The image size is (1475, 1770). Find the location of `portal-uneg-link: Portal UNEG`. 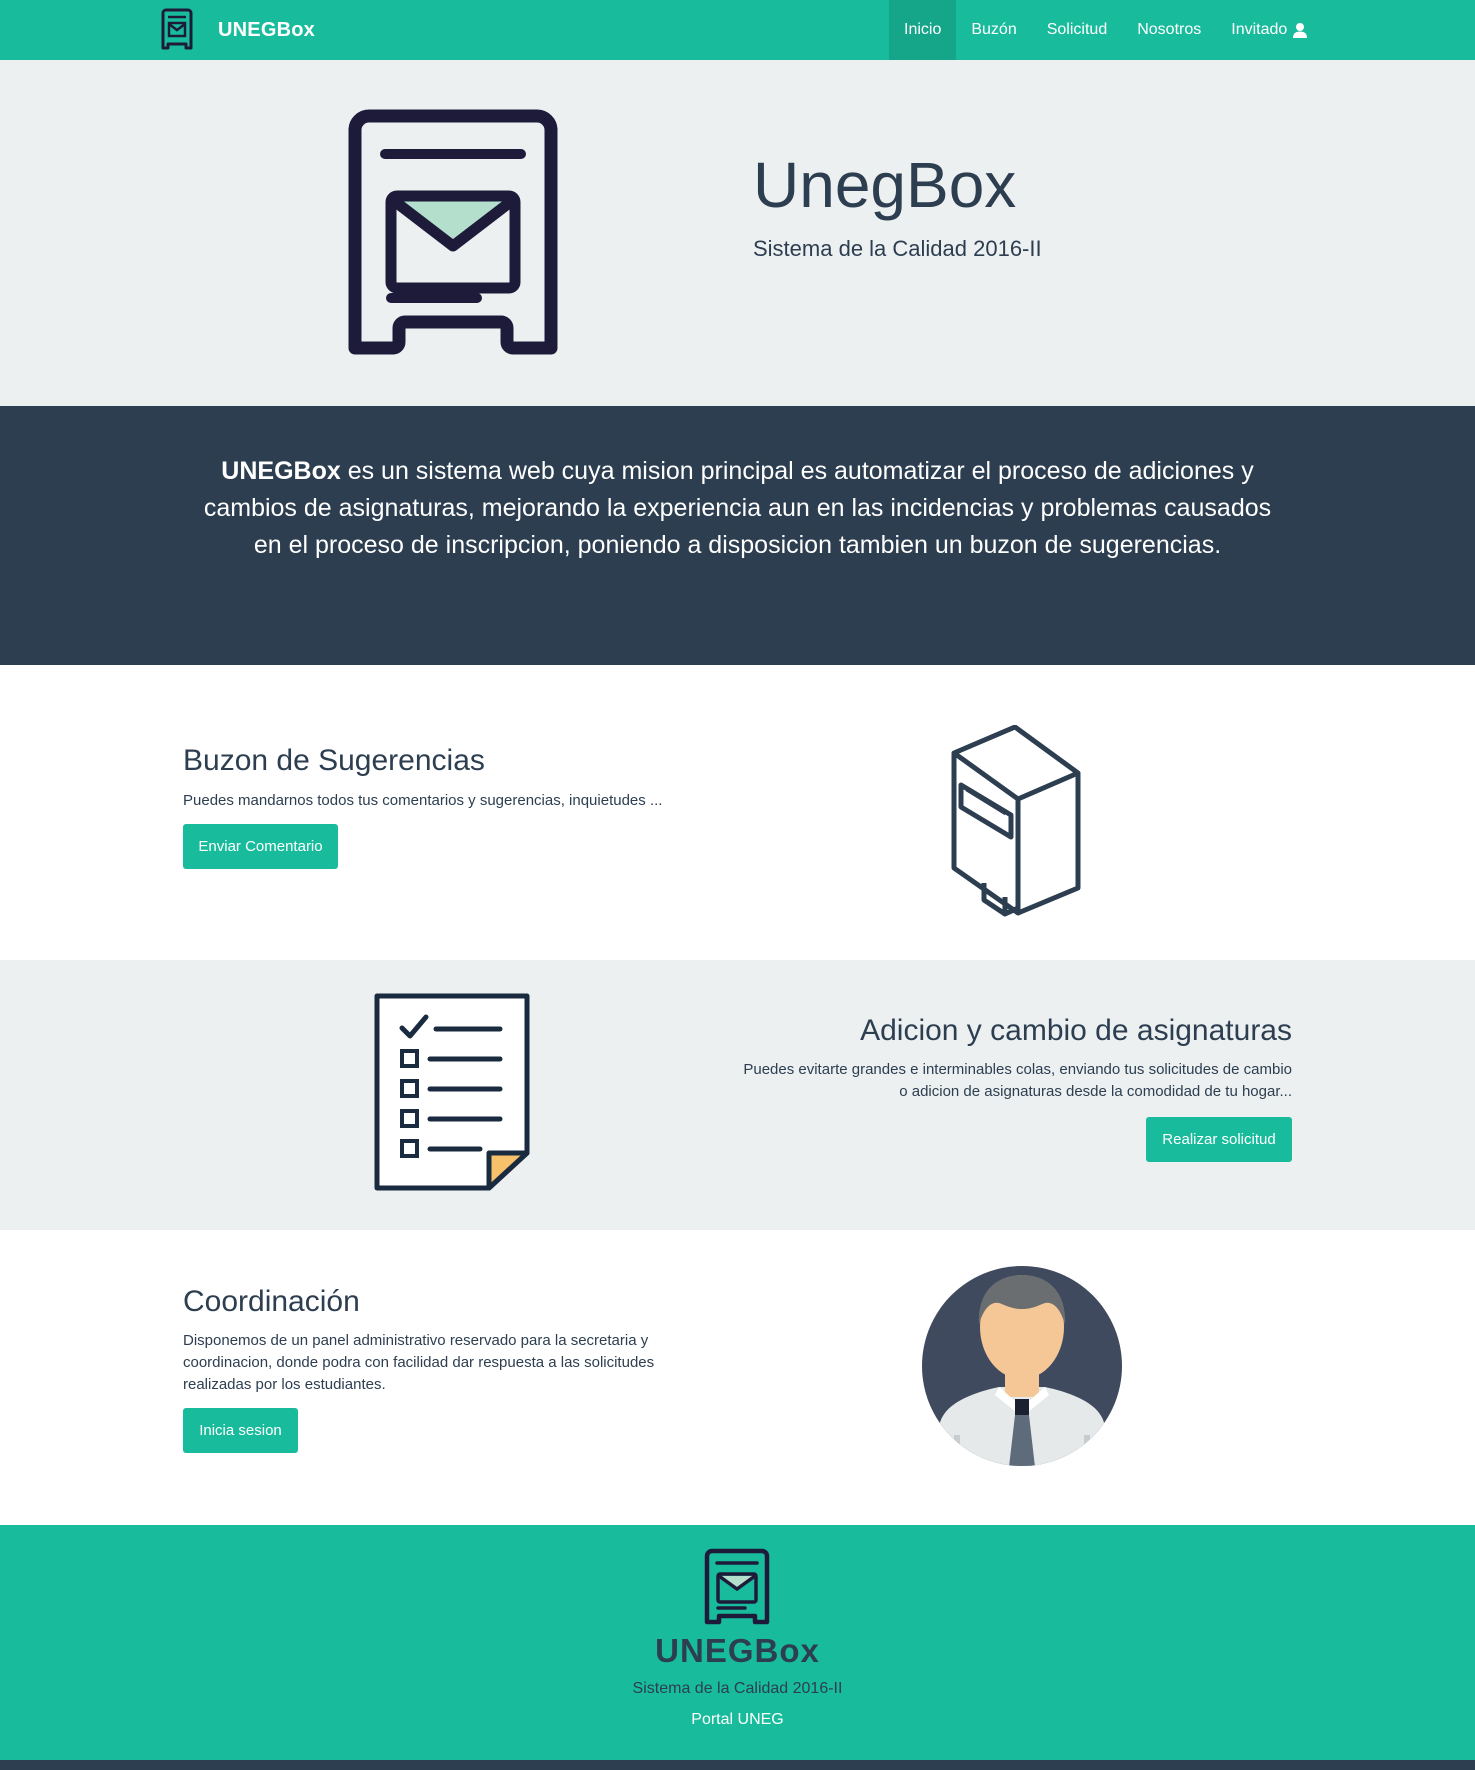

portal-uneg-link: Portal UNEG is located at coordinates (737, 1720).